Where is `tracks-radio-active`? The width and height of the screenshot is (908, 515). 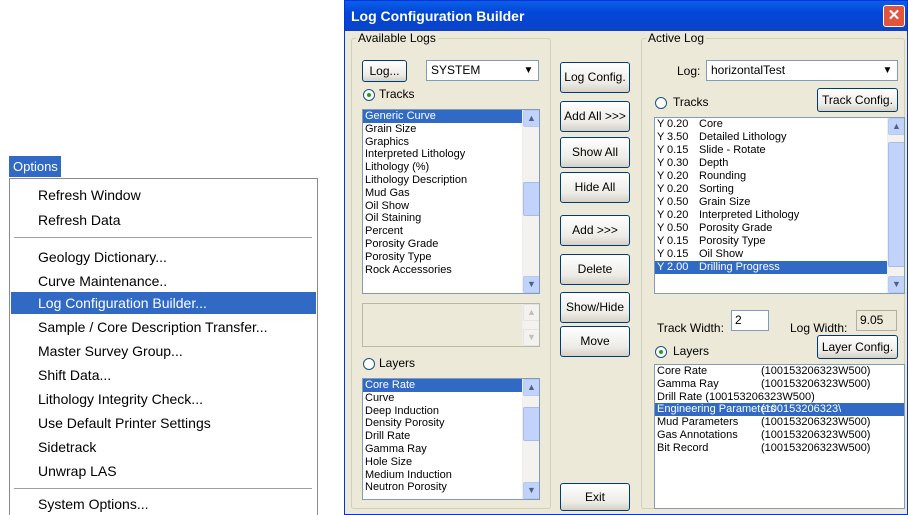
tracks-radio-active is located at coordinates (661, 103).